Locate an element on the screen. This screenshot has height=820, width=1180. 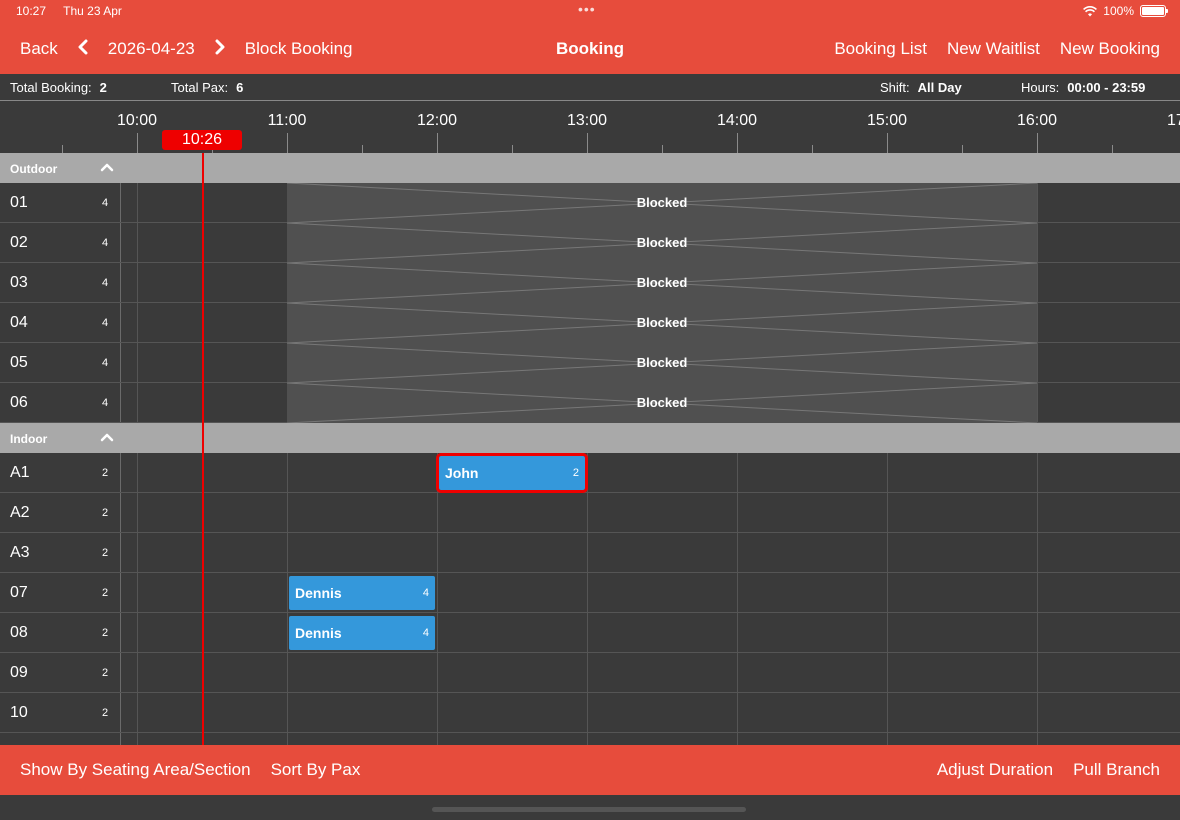
table-name: 10 is located at coordinates (19, 712).